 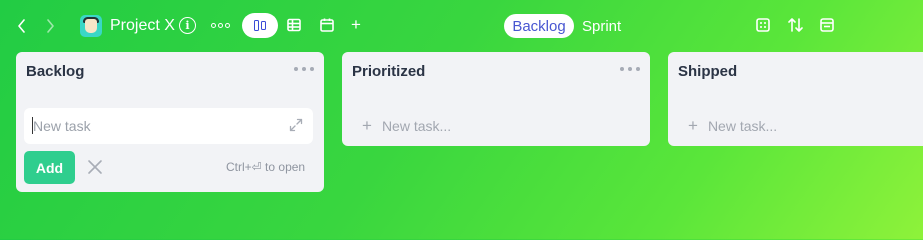 What do you see at coordinates (49, 167) in the screenshot?
I see `add-task-button: Add` at bounding box center [49, 167].